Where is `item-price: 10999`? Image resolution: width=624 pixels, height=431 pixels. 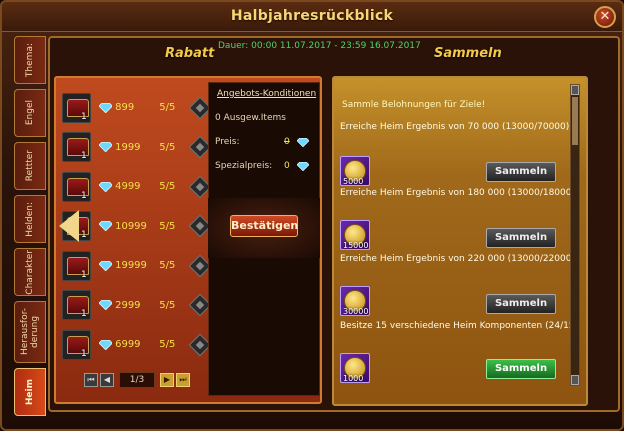
item-price: 10999 is located at coordinates (131, 226).